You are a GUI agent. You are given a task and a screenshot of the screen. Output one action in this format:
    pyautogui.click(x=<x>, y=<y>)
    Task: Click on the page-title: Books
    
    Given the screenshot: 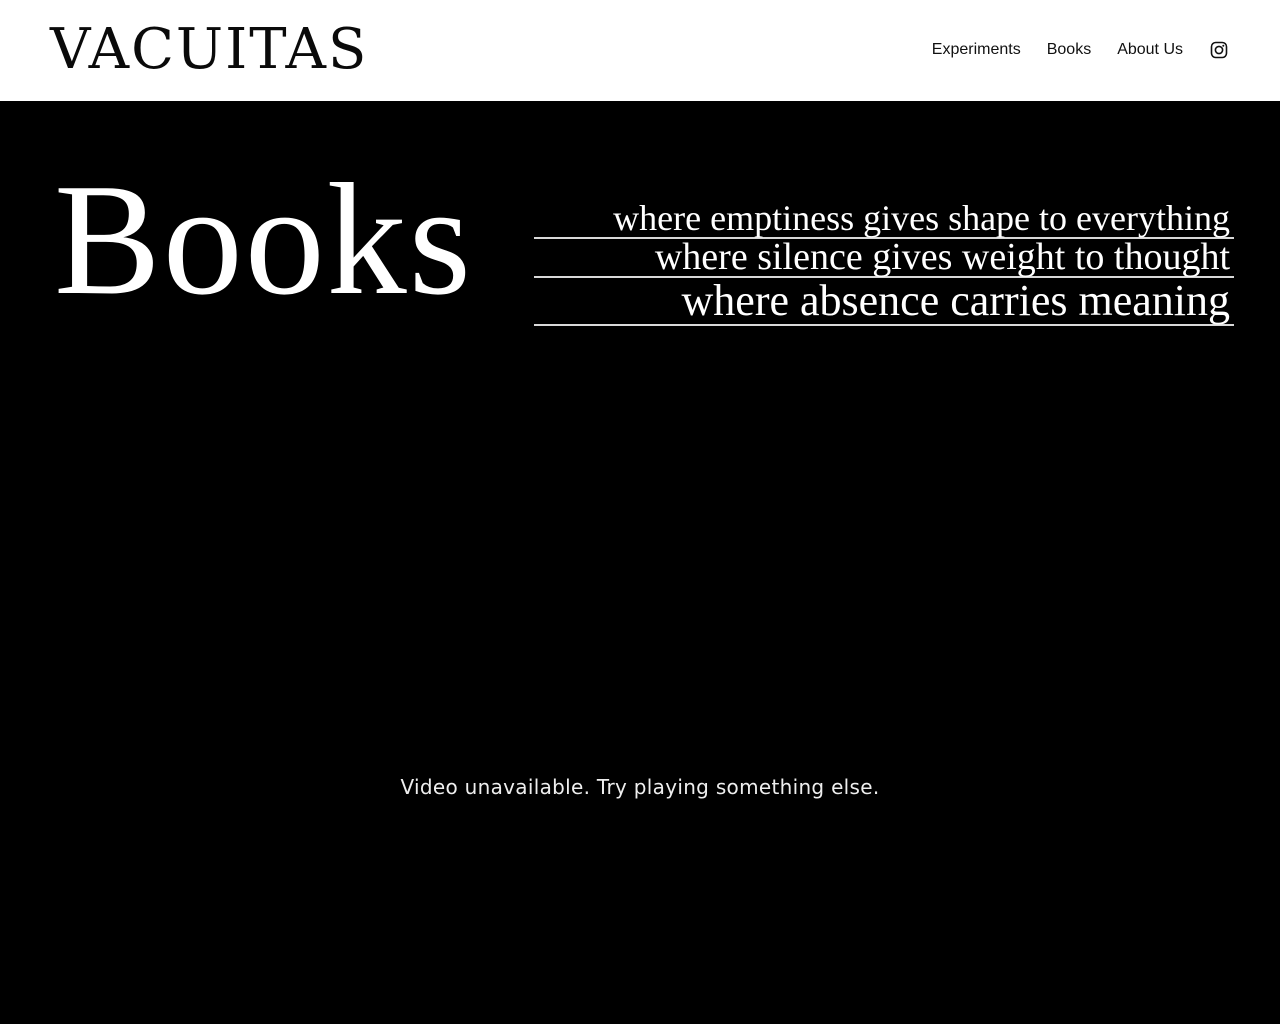 What is the action you would take?
    pyautogui.click(x=263, y=239)
    